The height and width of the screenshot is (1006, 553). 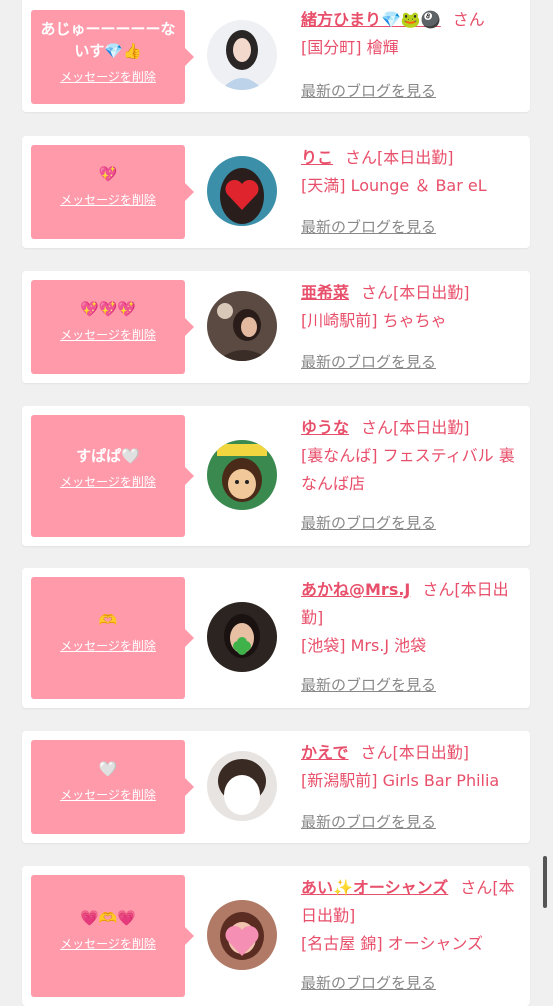 What do you see at coordinates (108, 40) in the screenshot?
I see `message-text: あじゅーーーーーないす💎👍` at bounding box center [108, 40].